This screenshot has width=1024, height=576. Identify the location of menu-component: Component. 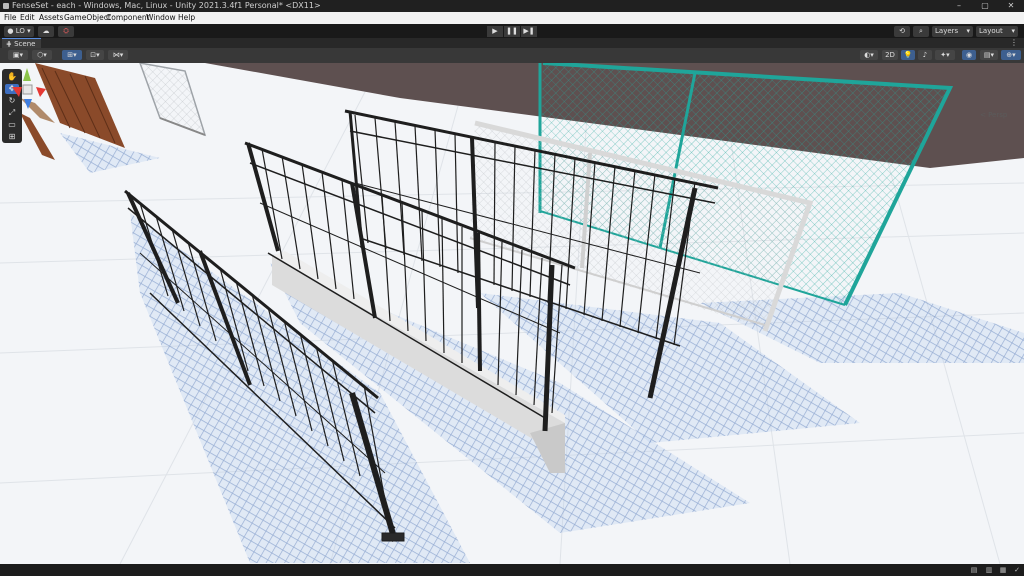
(128, 18).